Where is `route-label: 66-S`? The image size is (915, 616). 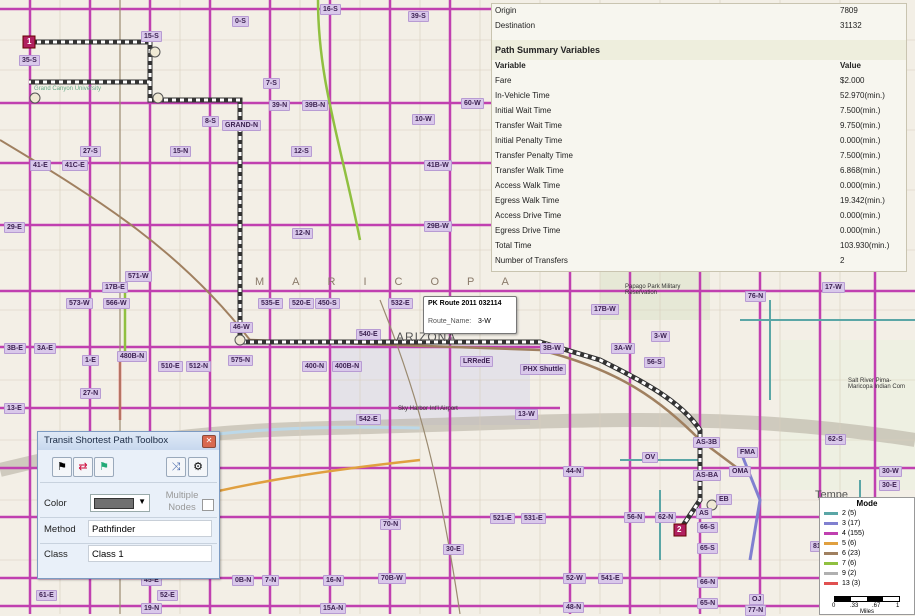 route-label: 66-S is located at coordinates (707, 527).